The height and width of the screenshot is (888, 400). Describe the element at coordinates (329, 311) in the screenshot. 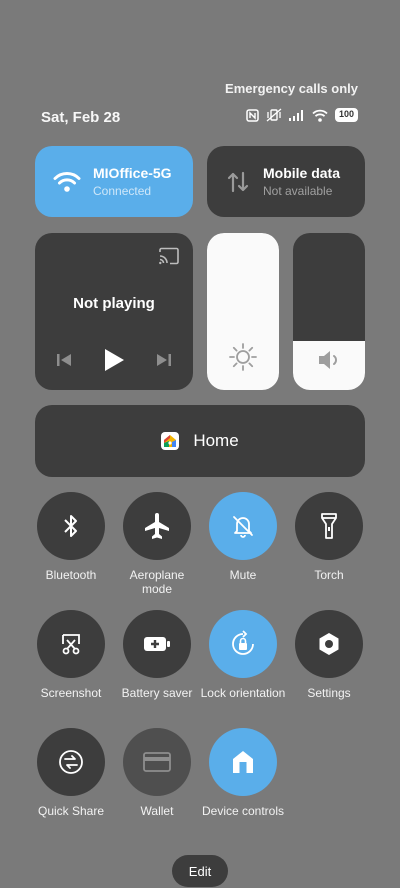

I see `volume-slider` at that location.